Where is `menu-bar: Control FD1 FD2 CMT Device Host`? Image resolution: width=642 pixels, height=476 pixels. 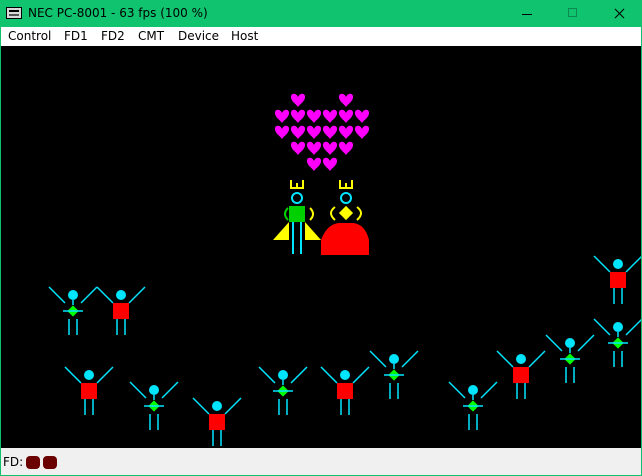
menu-bar: Control FD1 FD2 CMT Device Host is located at coordinates (321, 36).